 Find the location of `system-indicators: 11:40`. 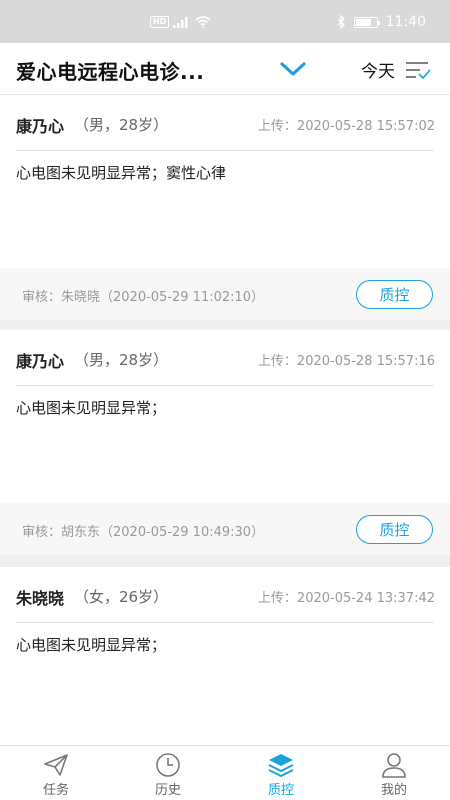

system-indicators: 11:40 is located at coordinates (381, 22).